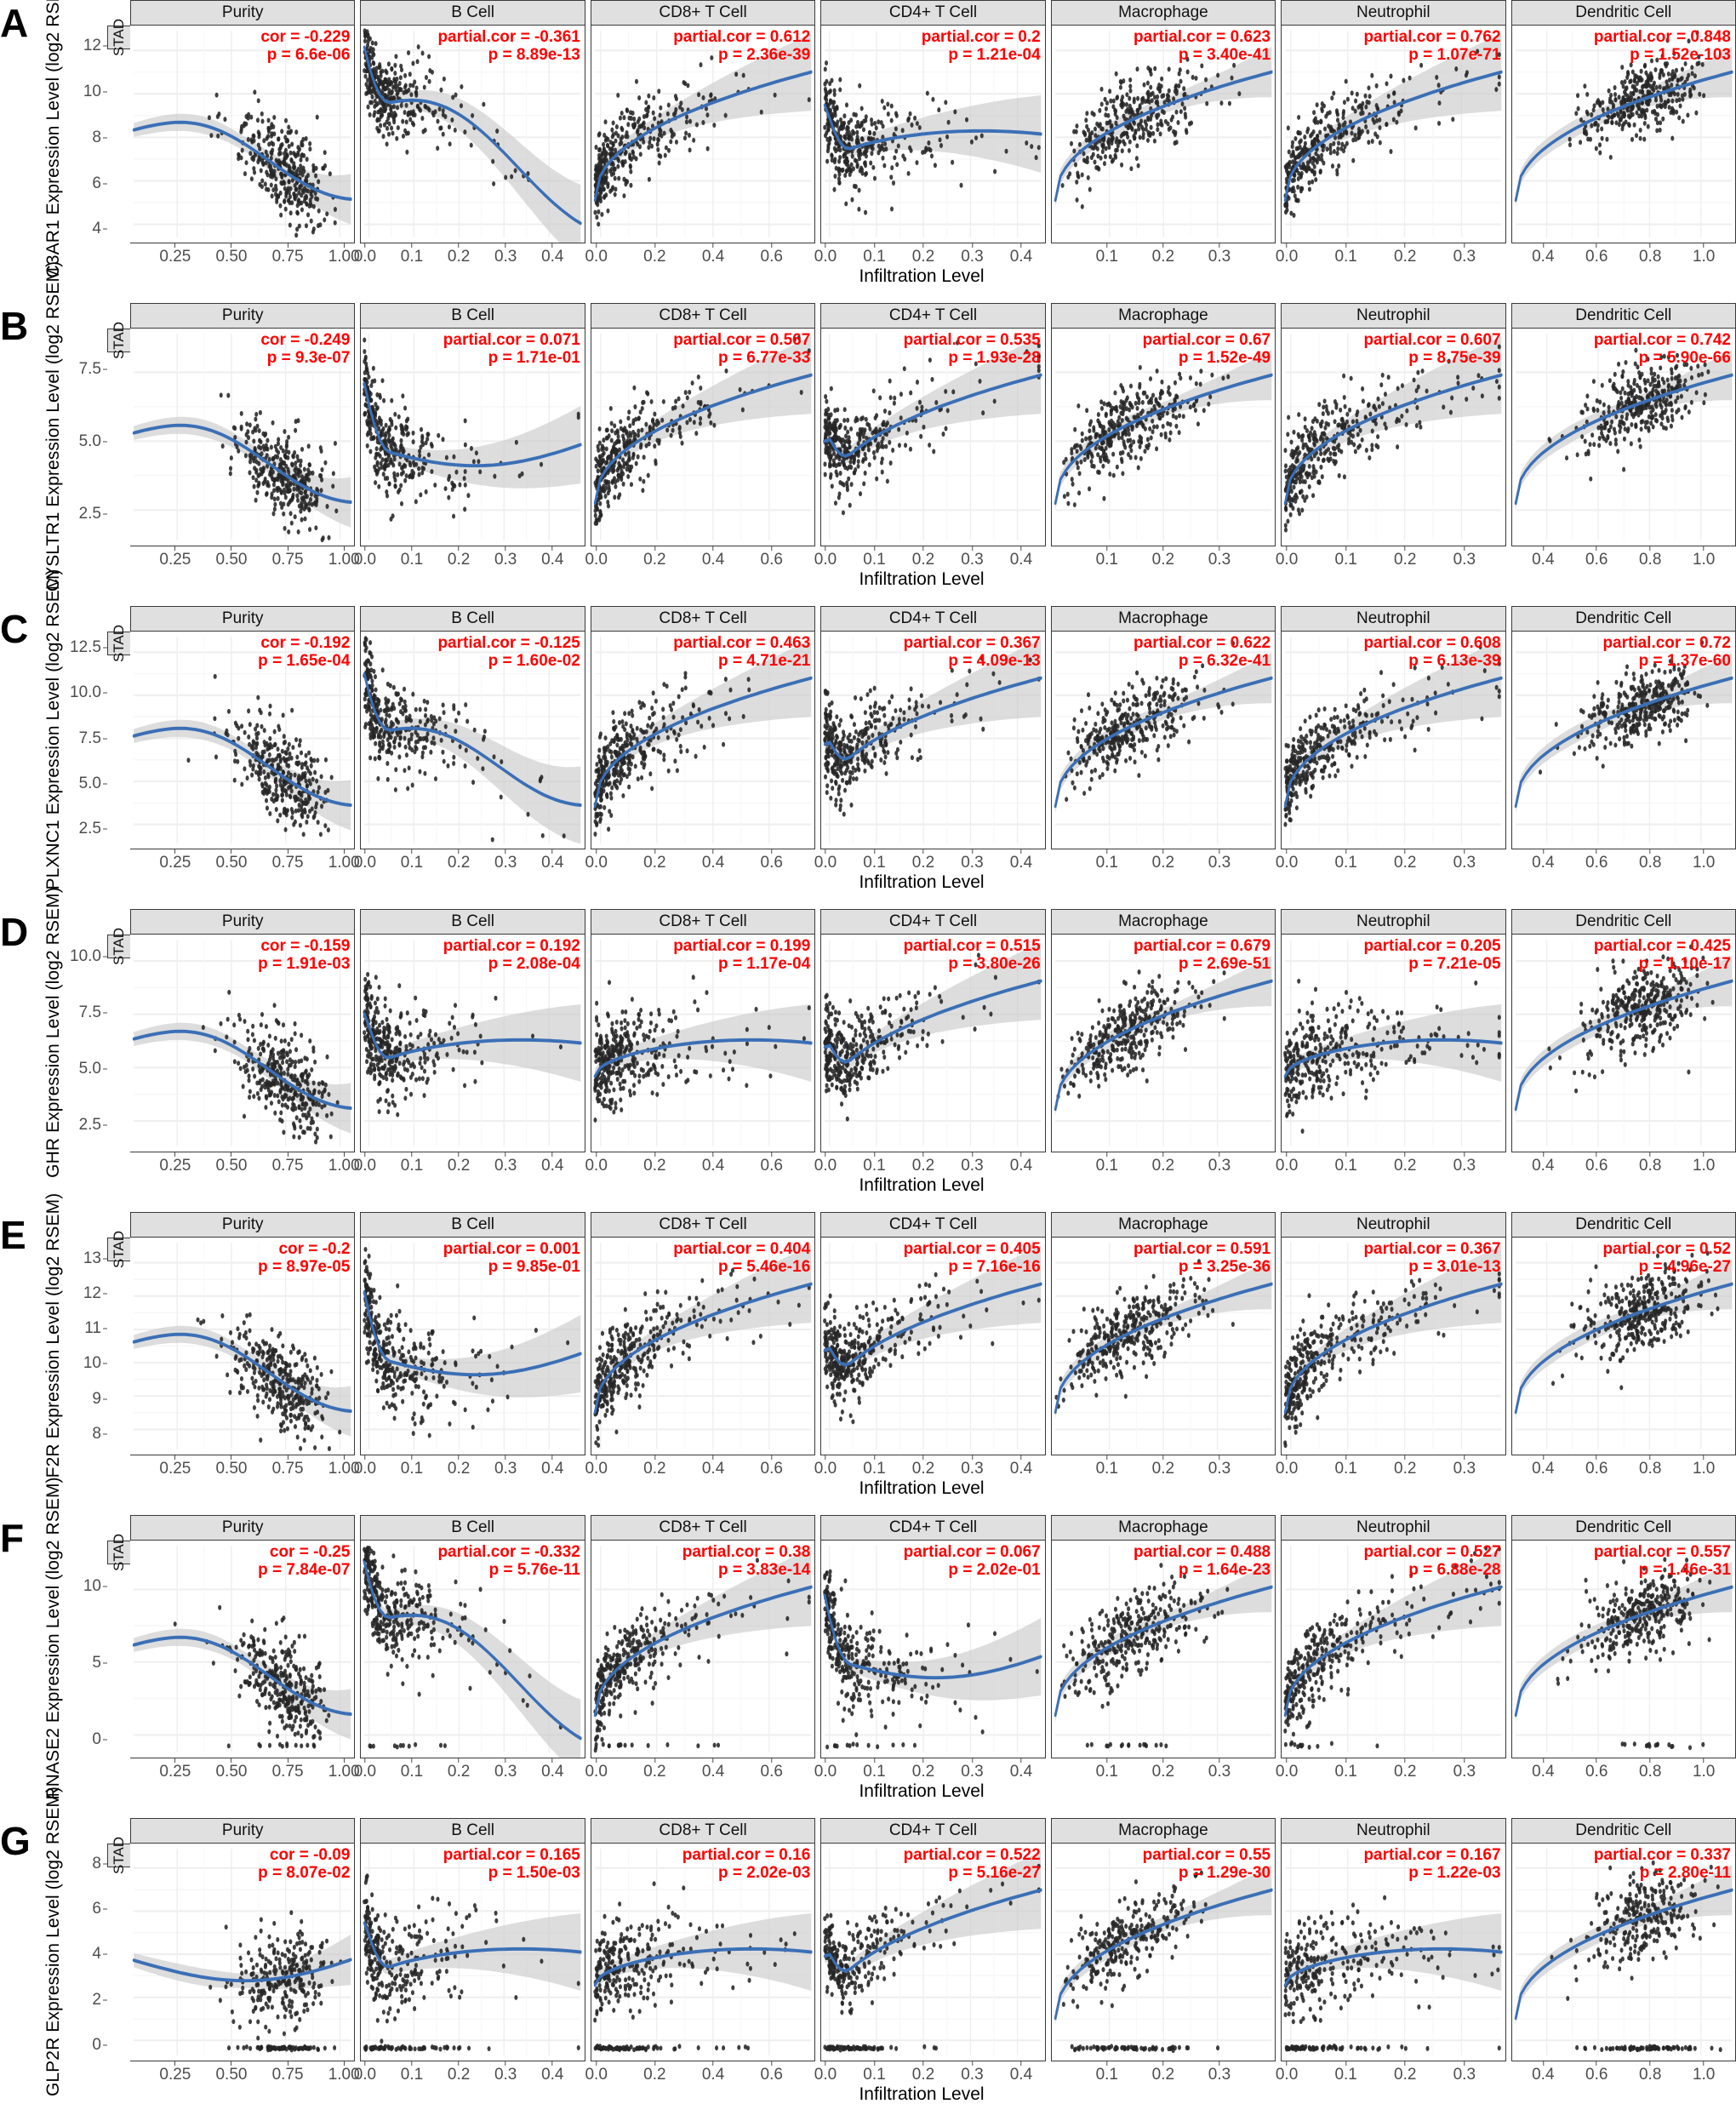  I want to click on scatter-plot: partial.cor = 0.762 p = 1.07e-71, so click(1393, 134).